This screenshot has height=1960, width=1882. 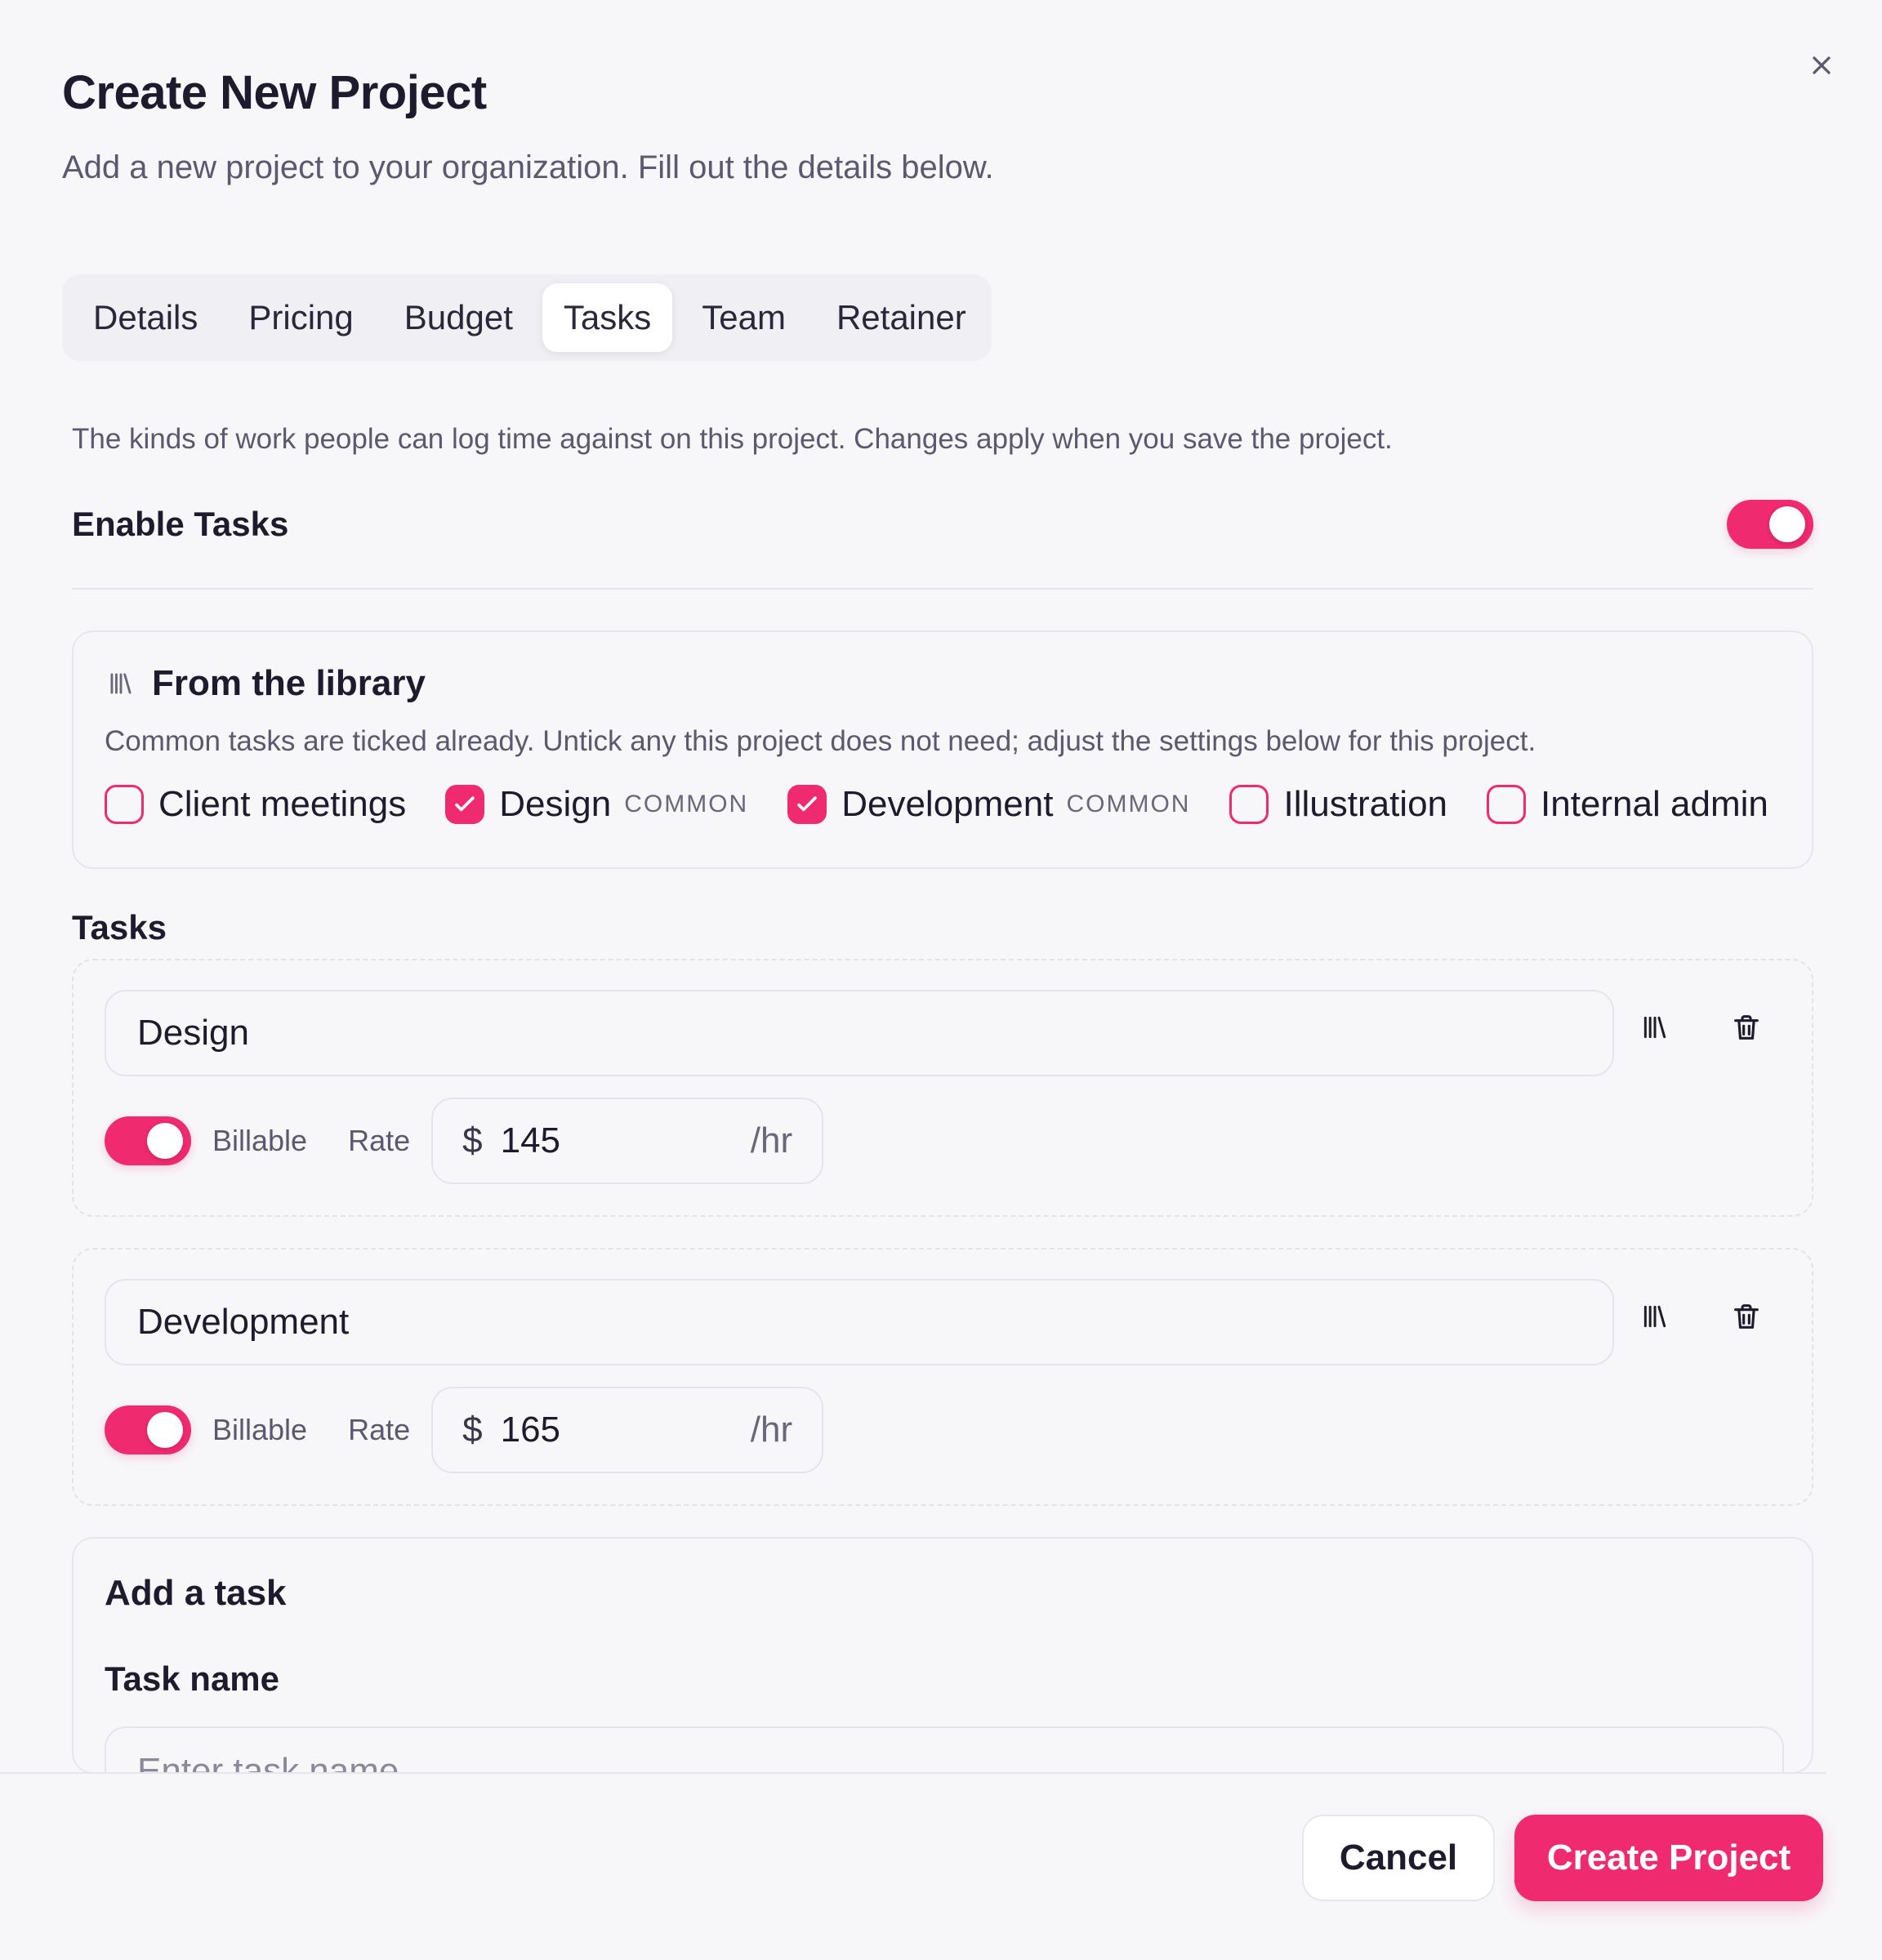 I want to click on enable-tasks-label: Enable Tasks, so click(x=181, y=524).